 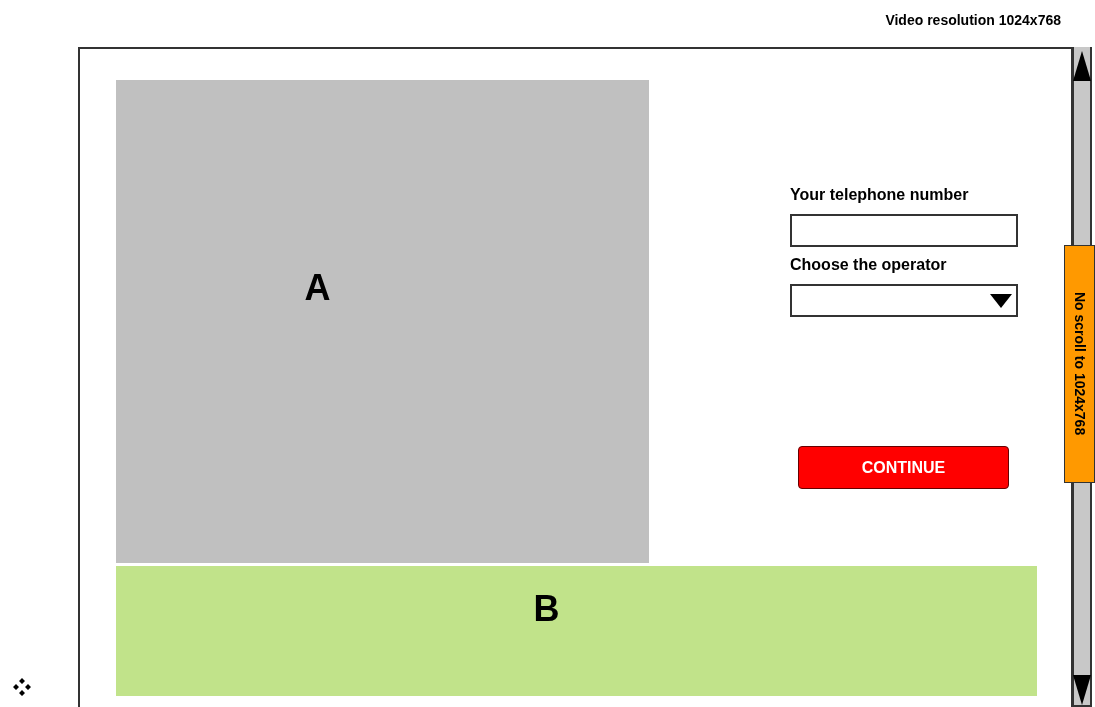 I want to click on input-field, so click(x=904, y=230).